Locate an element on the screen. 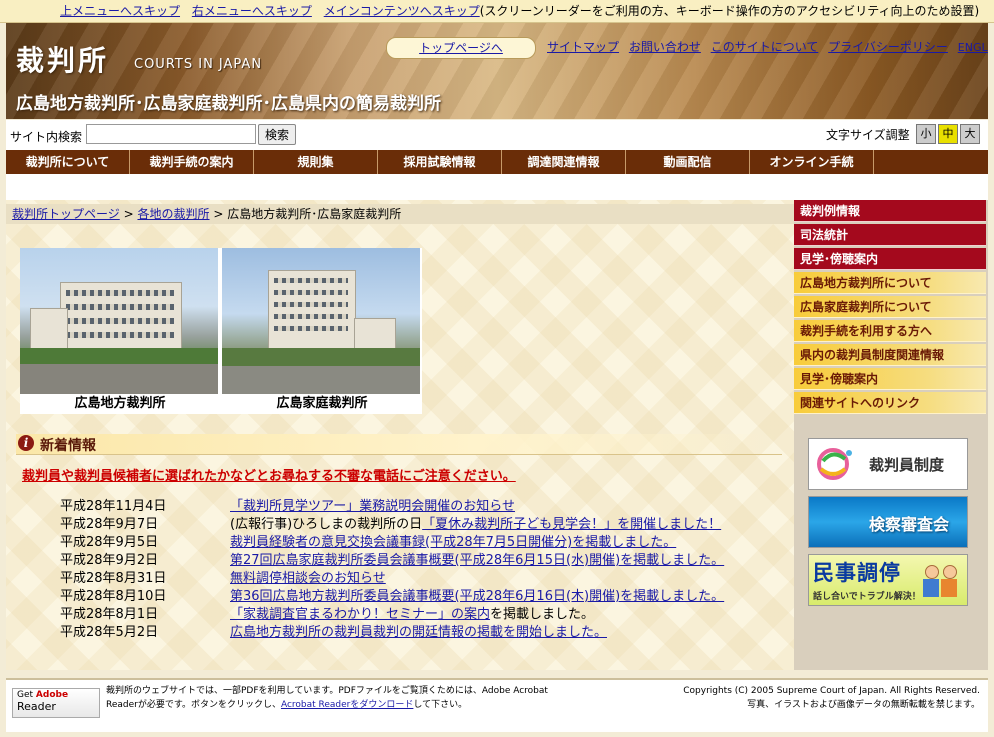  news-link: 広島地方裁判所の裁判員裁判の開廷情報の掲載を開始しました。 is located at coordinates (418, 632).